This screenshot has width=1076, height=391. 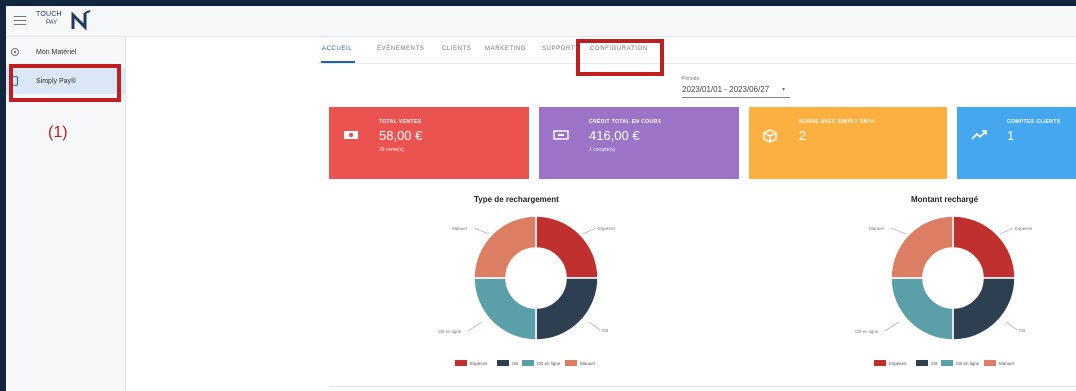 I want to click on donut-chart-type-rechargement: Espèces CB CB en ligne Manuel, so click(x=527, y=278).